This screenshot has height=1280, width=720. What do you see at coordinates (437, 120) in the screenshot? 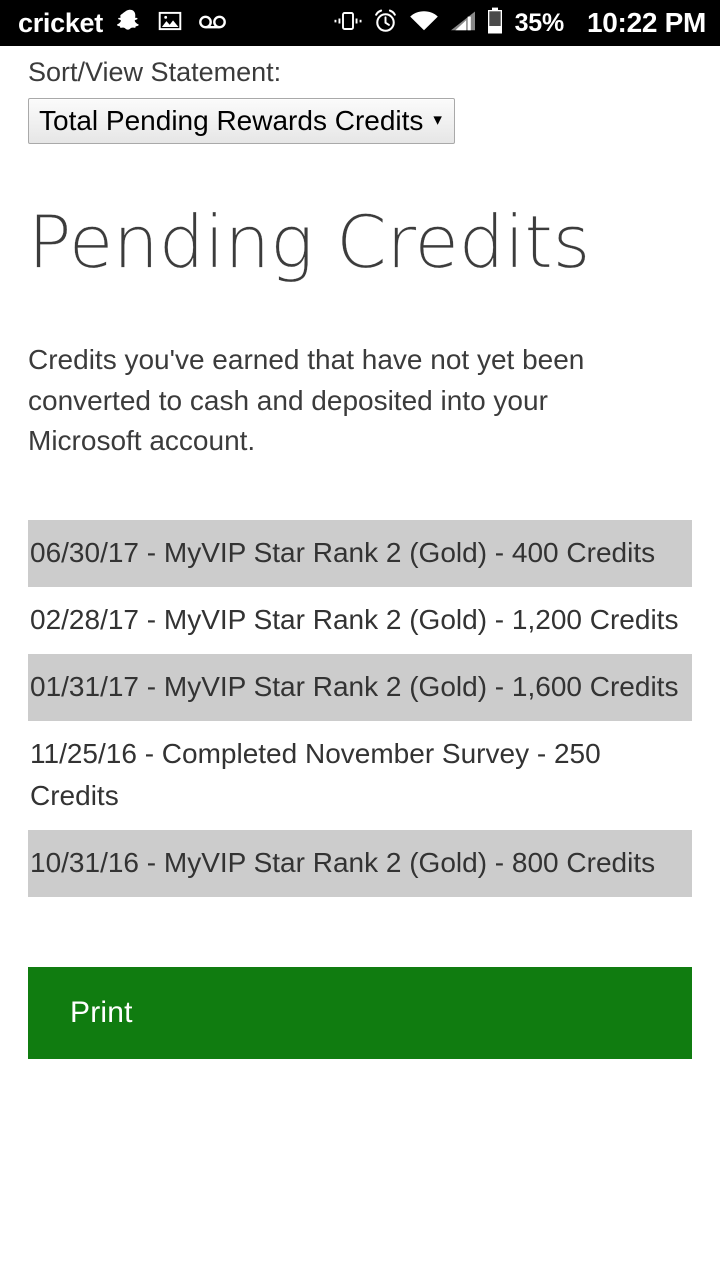
I see `chevron-down-icon: ▾` at bounding box center [437, 120].